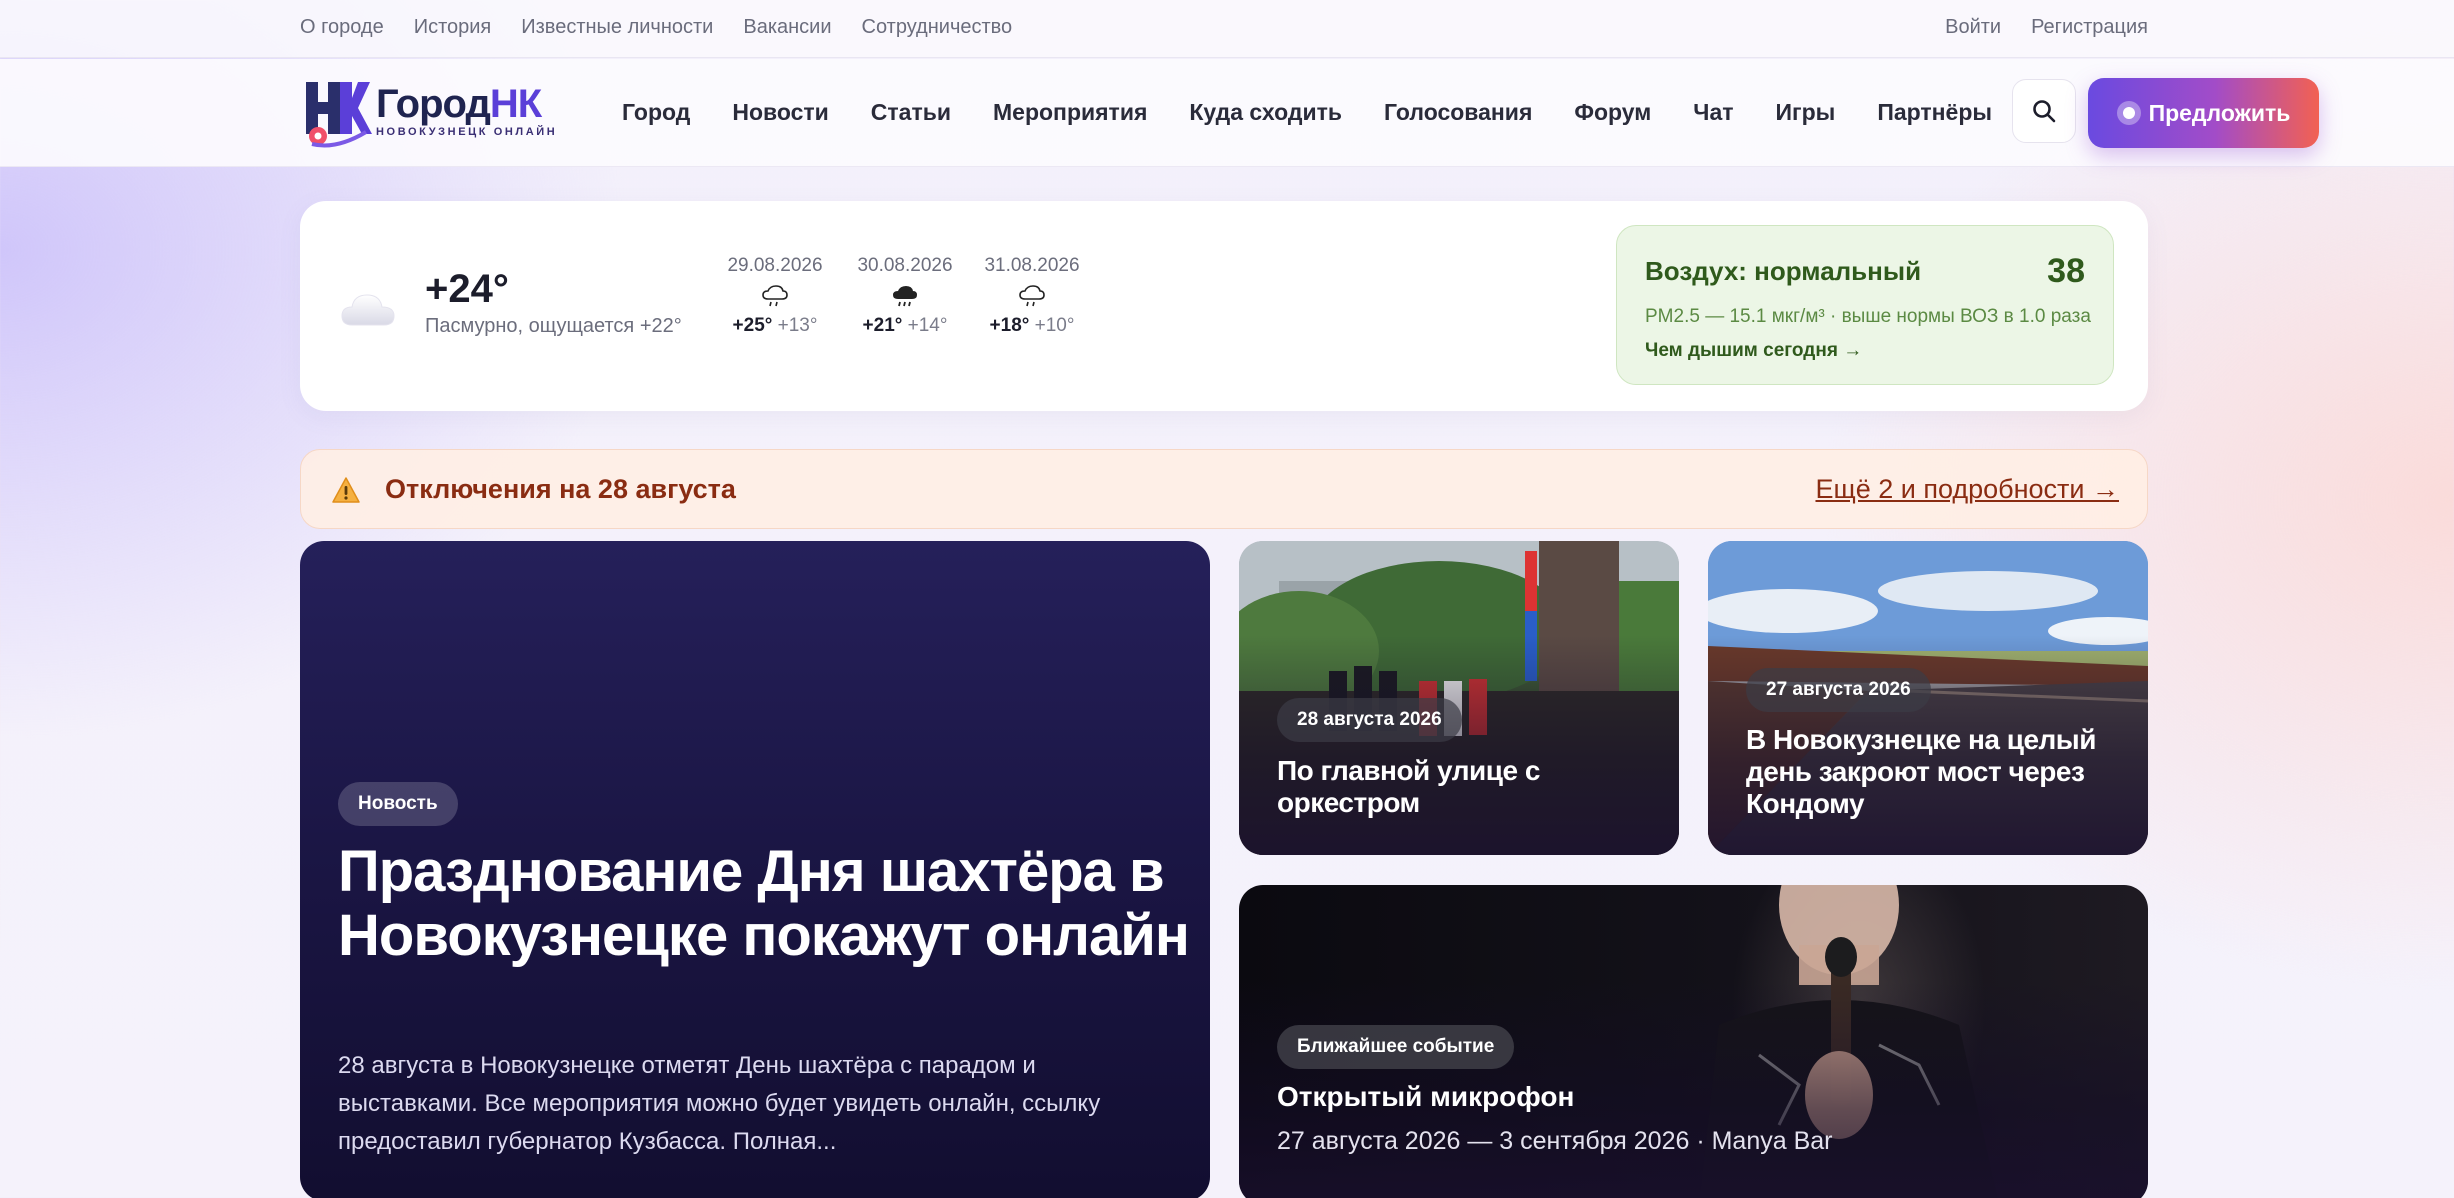 The width and height of the screenshot is (2454, 1198). Describe the element at coordinates (797, 325) in the screenshot. I see `forecast-low: +13°` at that location.